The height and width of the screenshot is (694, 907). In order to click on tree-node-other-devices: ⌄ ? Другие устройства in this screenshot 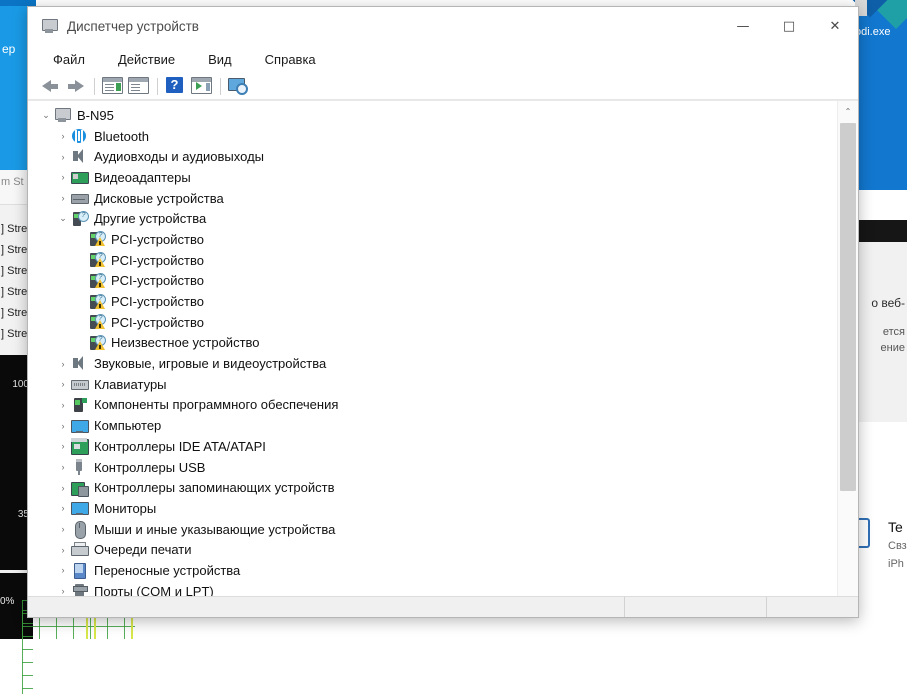, I will do `click(432, 218)`.